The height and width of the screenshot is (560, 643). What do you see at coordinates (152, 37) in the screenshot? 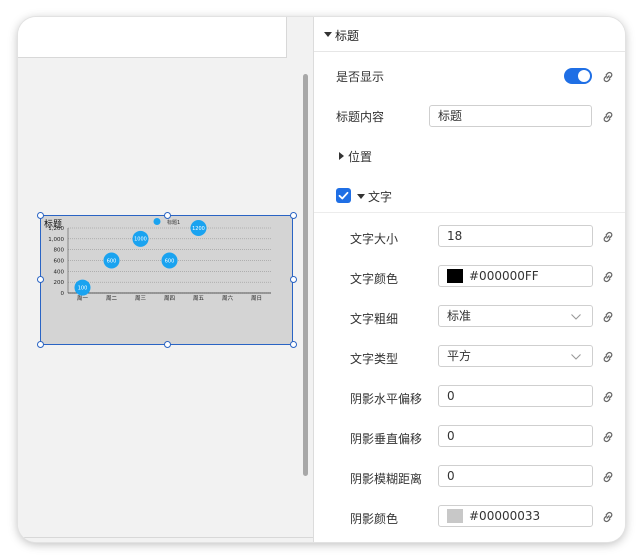
I see `canvas-top-element` at bounding box center [152, 37].